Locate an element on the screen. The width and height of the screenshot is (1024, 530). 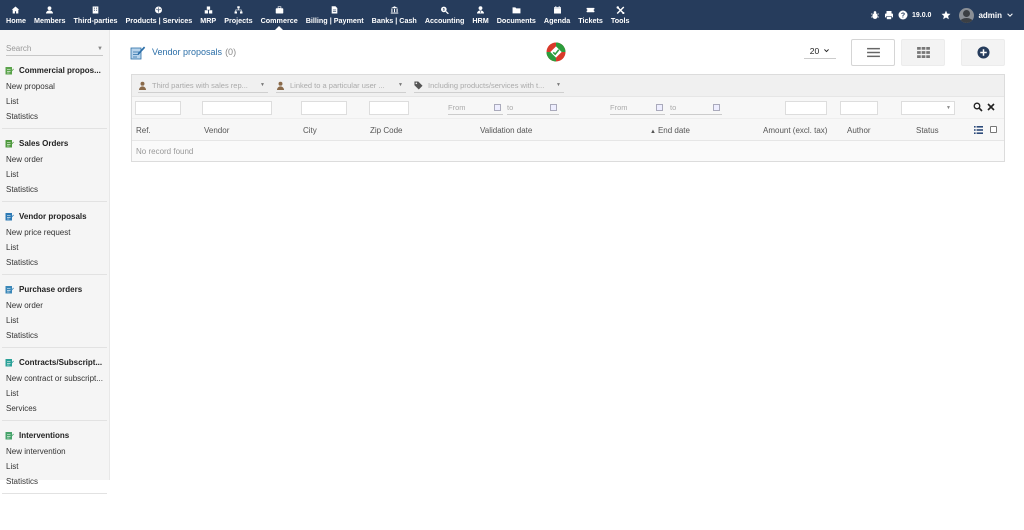
select-all-checkbox is located at coordinates (993, 129).